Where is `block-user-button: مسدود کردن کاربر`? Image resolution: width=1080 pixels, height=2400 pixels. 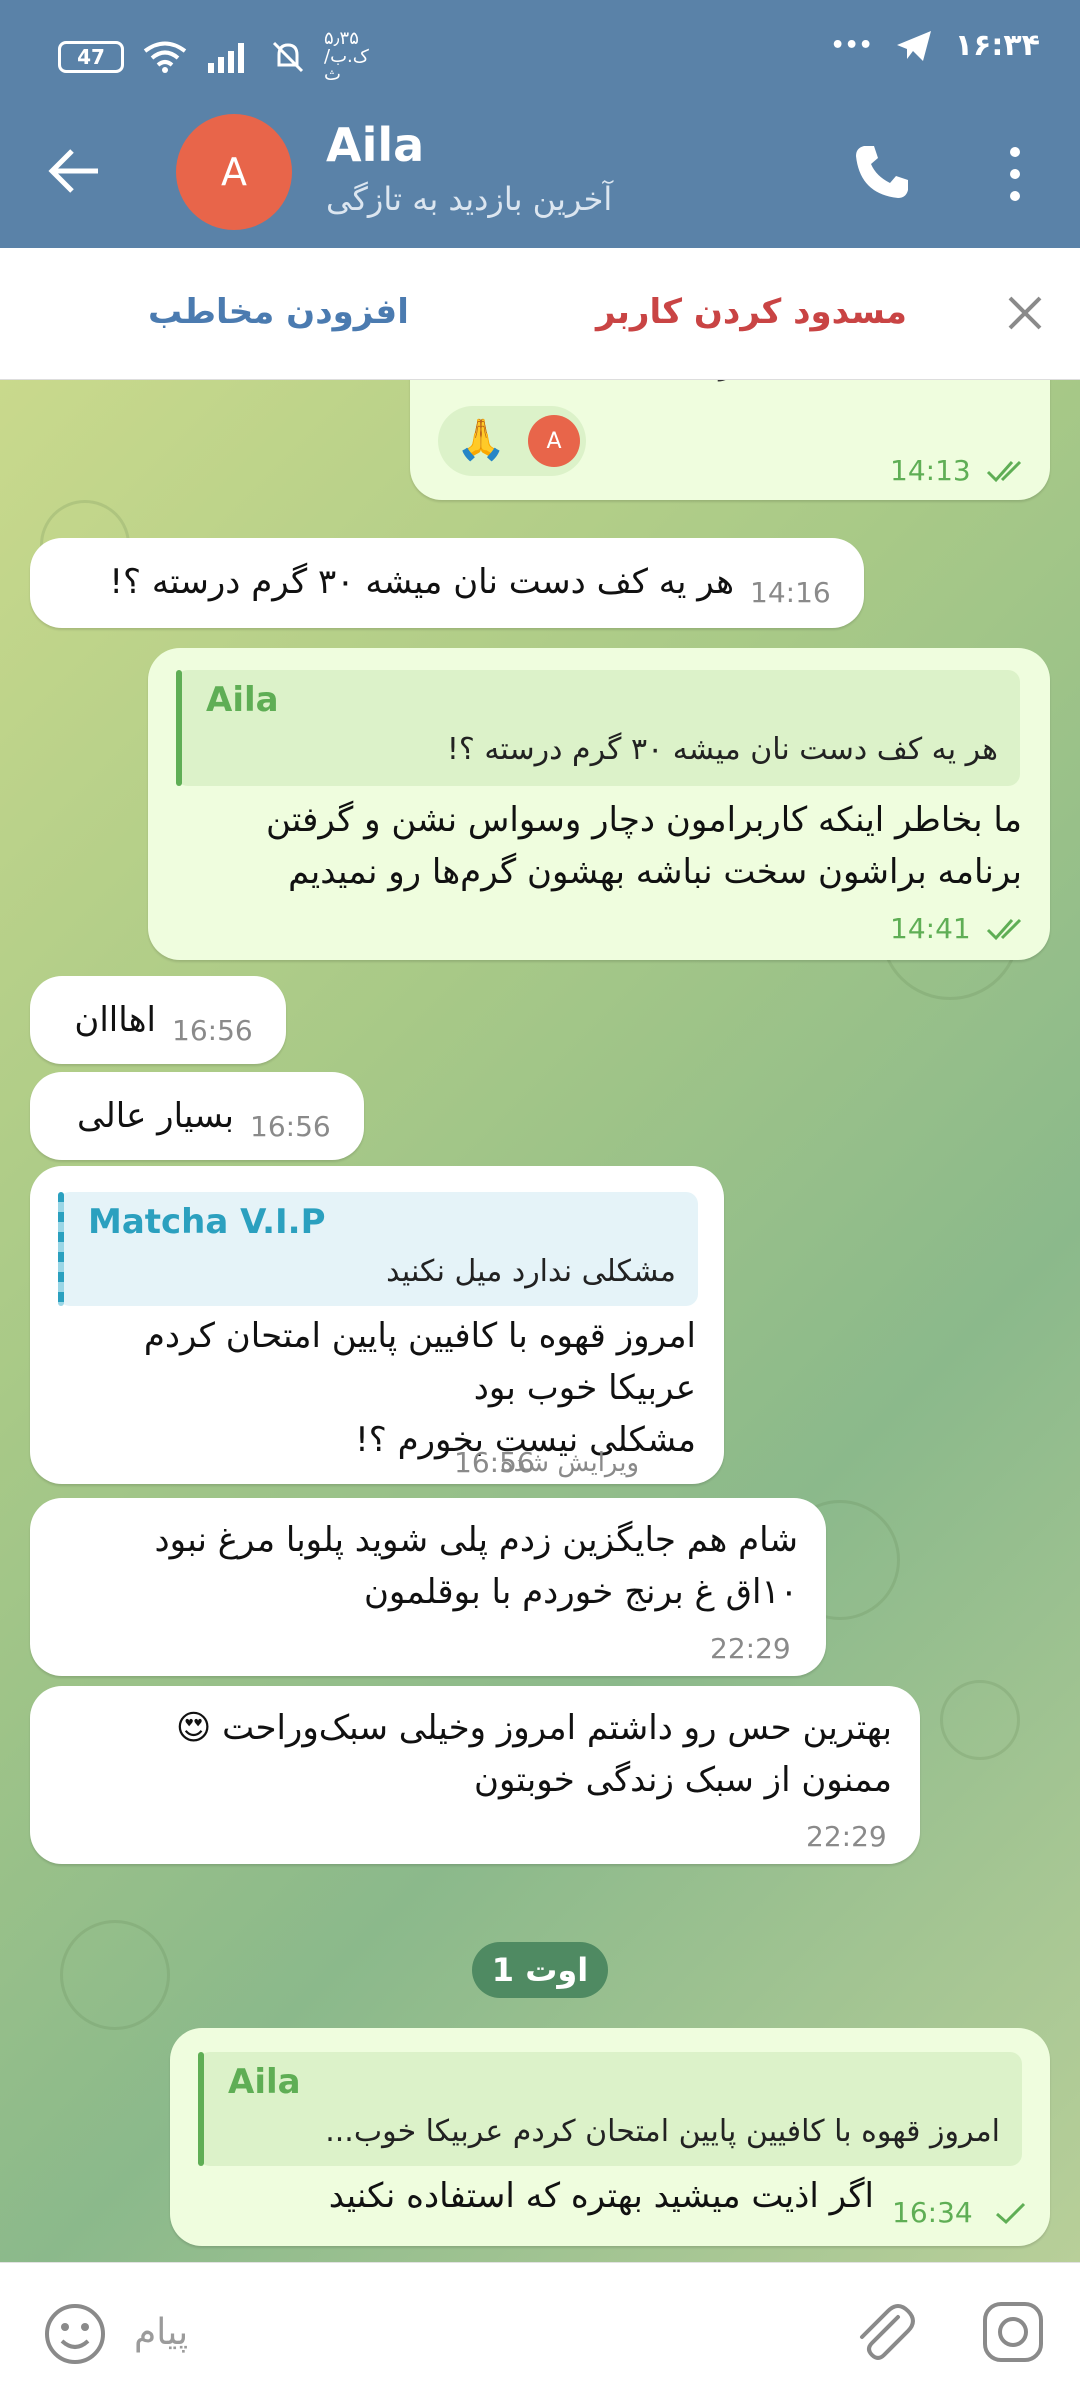 block-user-button: مسدود کردن کاربر is located at coordinates (751, 312).